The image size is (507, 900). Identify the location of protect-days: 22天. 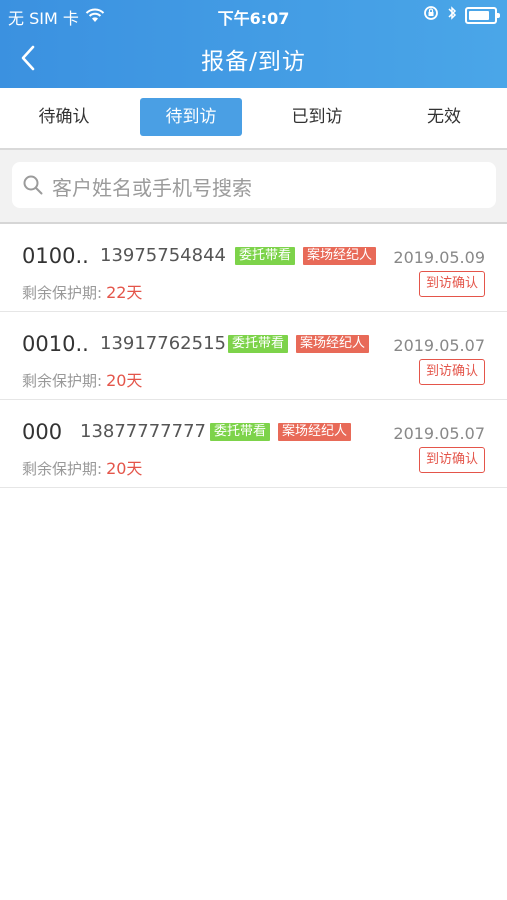
(124, 292).